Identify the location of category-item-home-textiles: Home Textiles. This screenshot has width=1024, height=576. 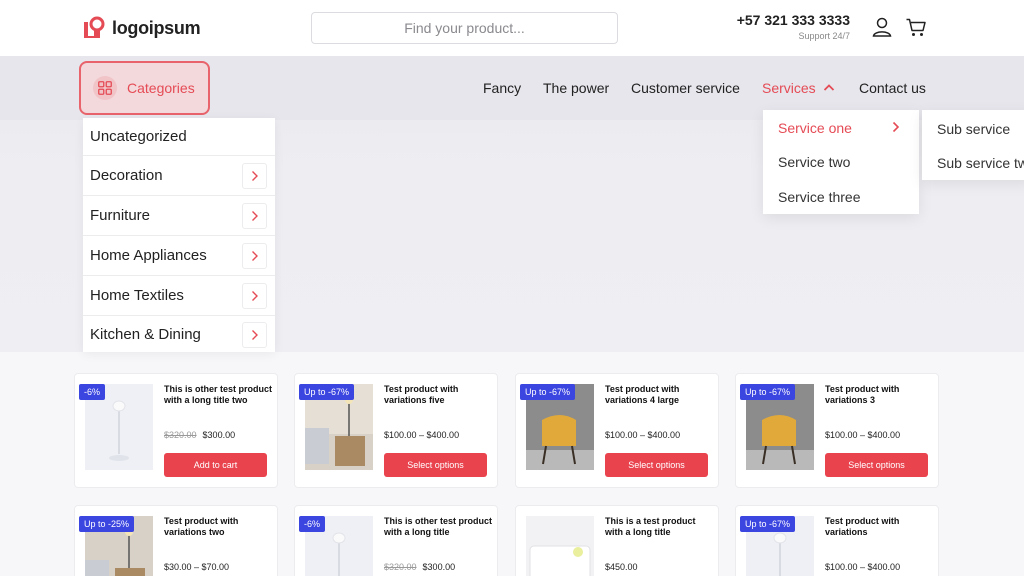
(179, 296).